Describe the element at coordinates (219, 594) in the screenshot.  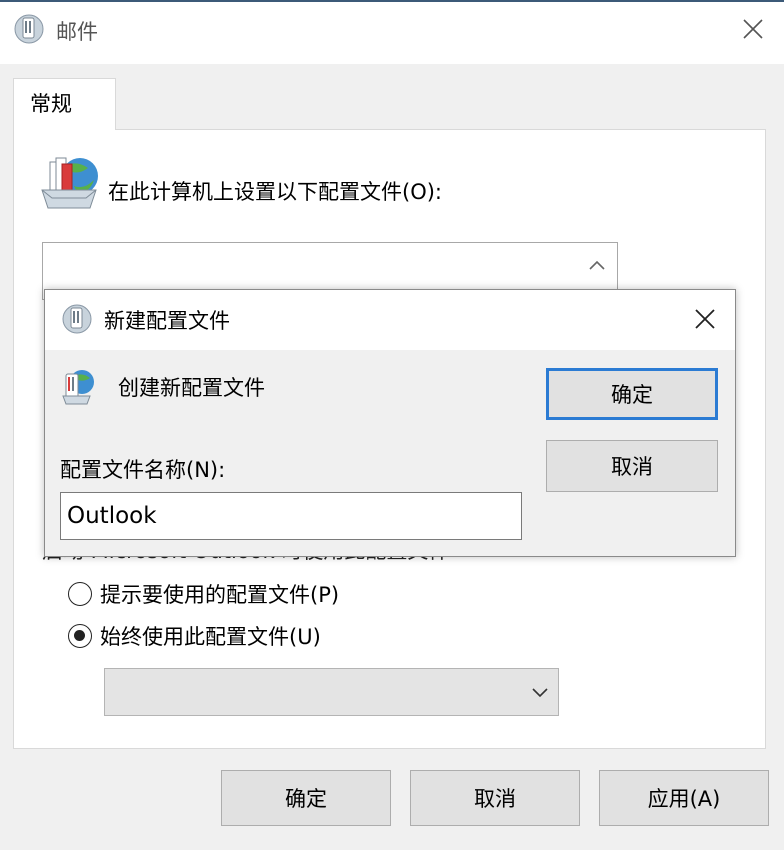
I see `prompt-profile-label: 提示要使用的配置文件(P)` at that location.